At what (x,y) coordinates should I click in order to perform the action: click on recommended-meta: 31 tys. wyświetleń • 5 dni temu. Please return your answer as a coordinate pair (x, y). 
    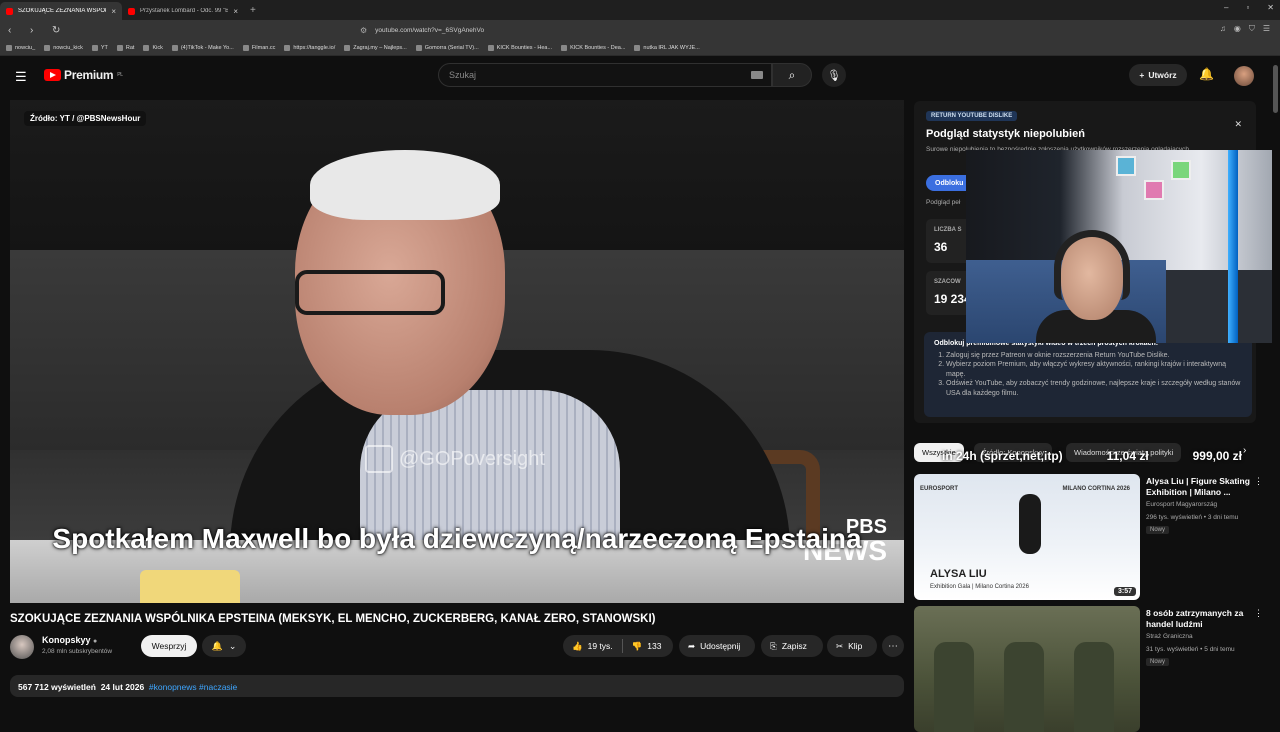
    Looking at the image, I should click on (1190, 649).